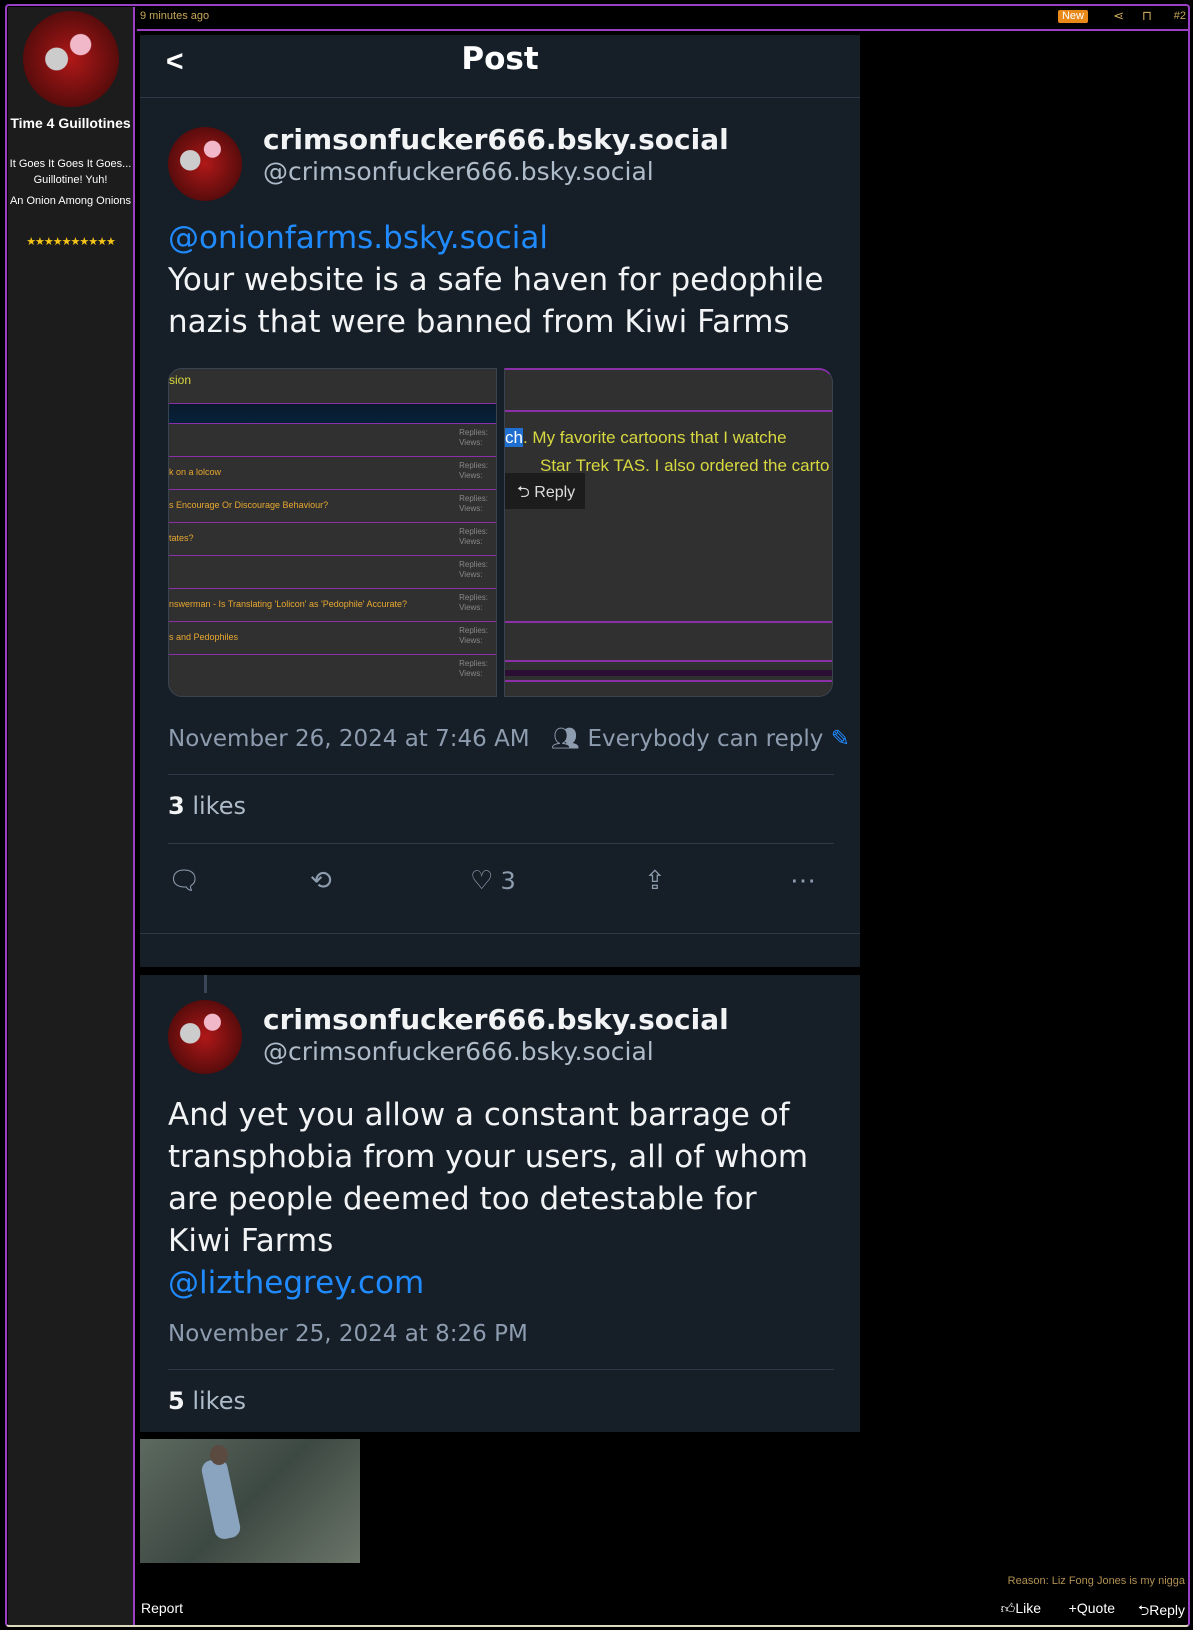  What do you see at coordinates (1072, 16) in the screenshot?
I see `new-badge: New` at bounding box center [1072, 16].